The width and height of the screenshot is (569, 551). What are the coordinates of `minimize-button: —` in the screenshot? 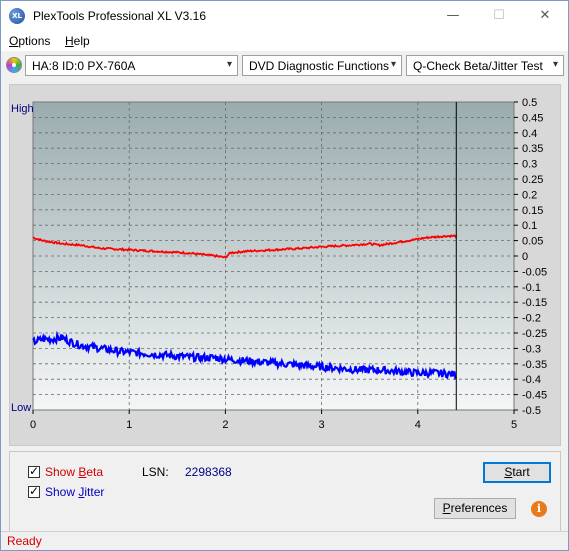 It's located at (453, 16).